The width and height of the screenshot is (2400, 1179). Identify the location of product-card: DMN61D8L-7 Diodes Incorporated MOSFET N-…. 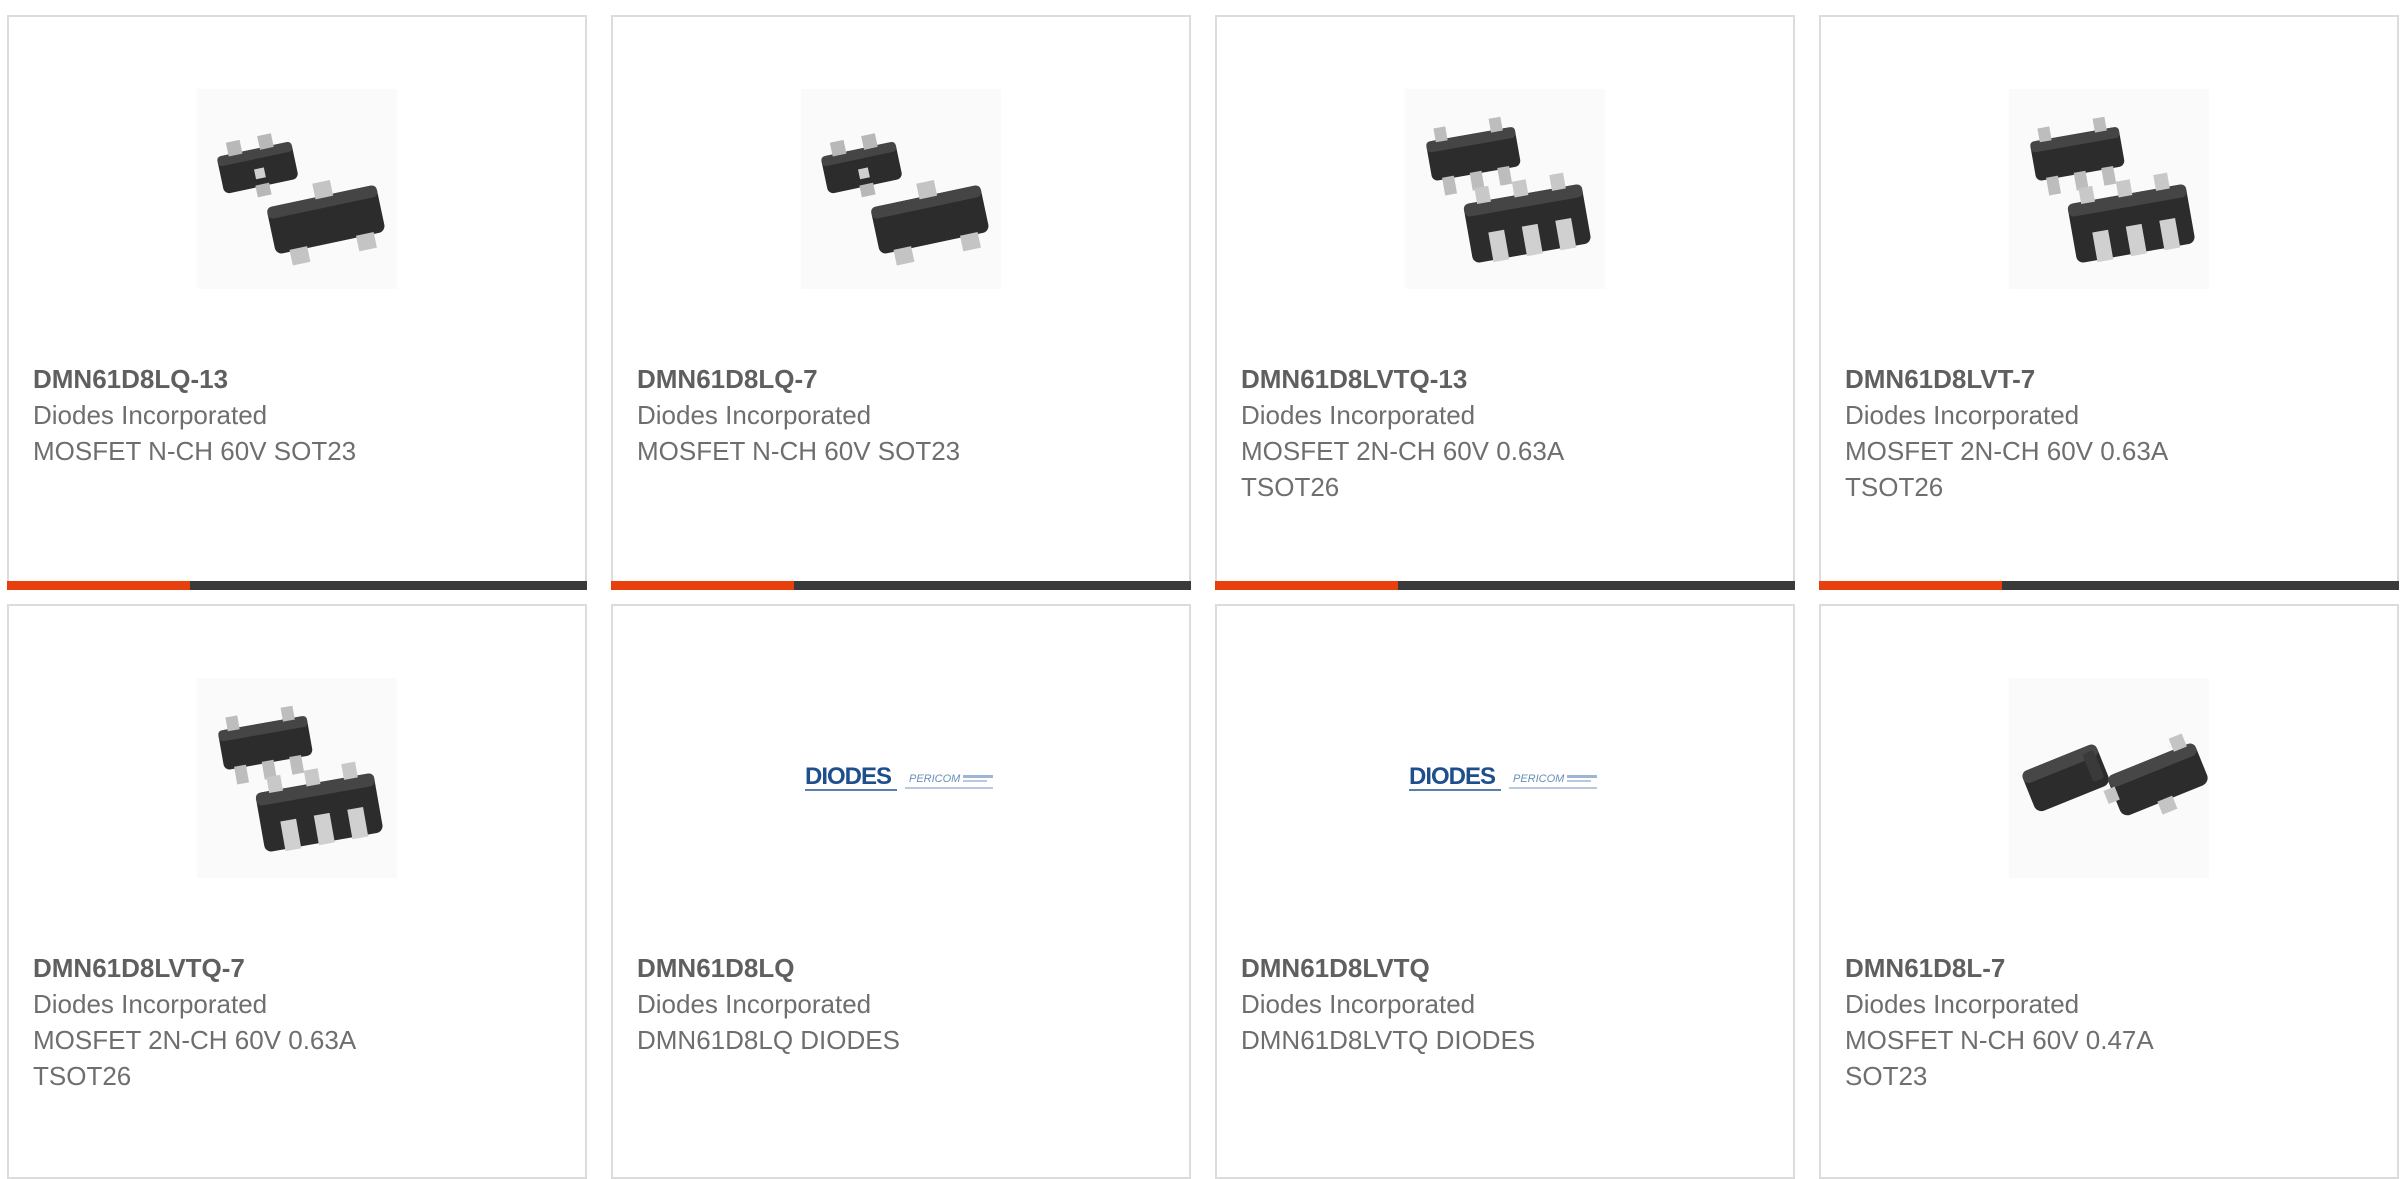
(2109, 891).